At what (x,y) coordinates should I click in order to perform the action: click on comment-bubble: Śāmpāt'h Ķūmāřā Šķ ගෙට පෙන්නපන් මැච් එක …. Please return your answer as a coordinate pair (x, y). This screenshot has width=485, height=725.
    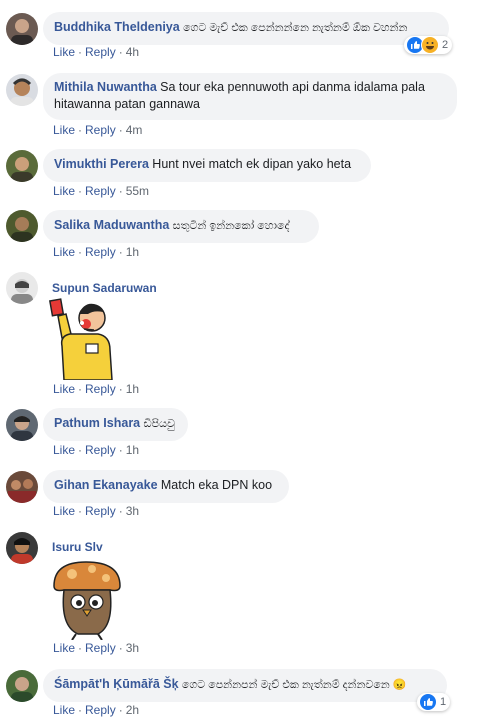
    Looking at the image, I should click on (245, 685).